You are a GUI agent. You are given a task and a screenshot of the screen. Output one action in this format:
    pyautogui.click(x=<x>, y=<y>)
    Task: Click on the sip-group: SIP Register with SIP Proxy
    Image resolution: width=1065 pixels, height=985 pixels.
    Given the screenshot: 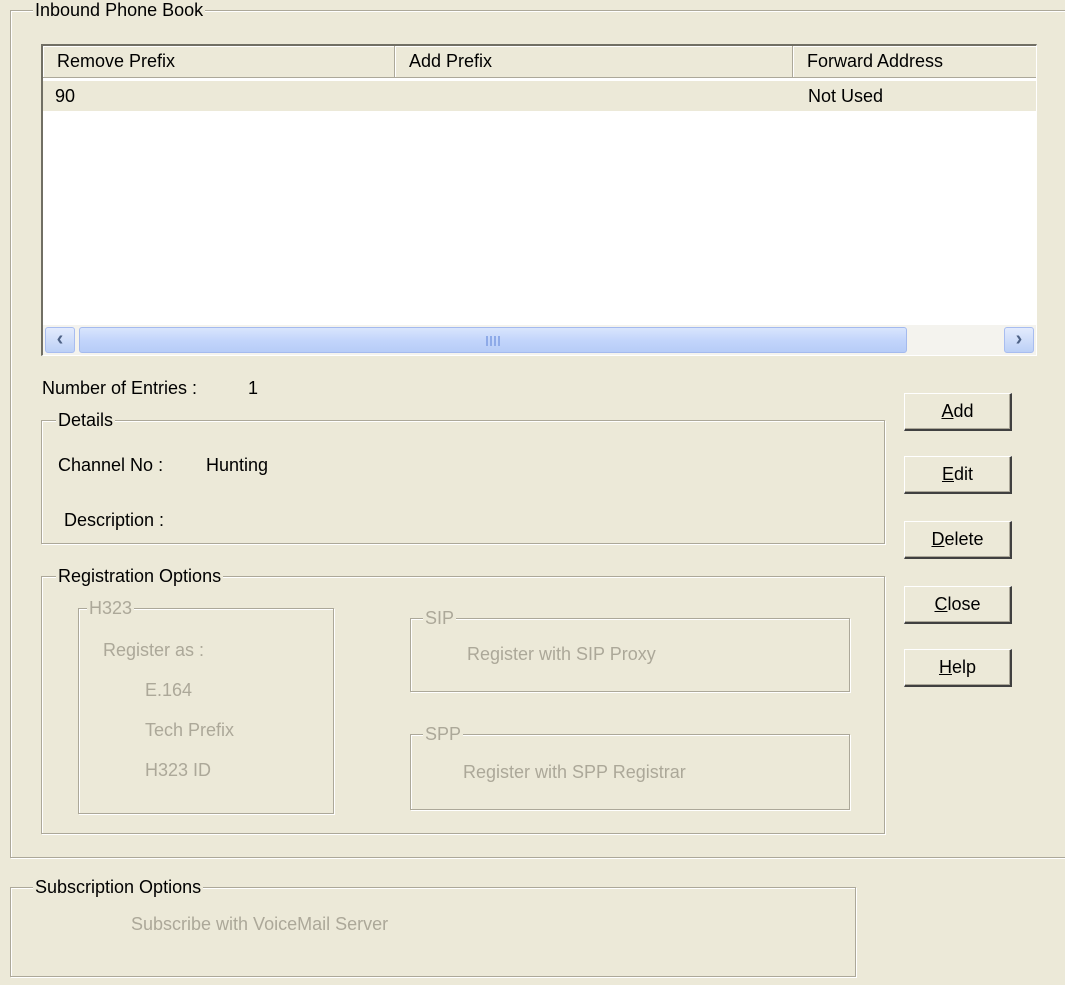 What is the action you would take?
    pyautogui.click(x=630, y=649)
    